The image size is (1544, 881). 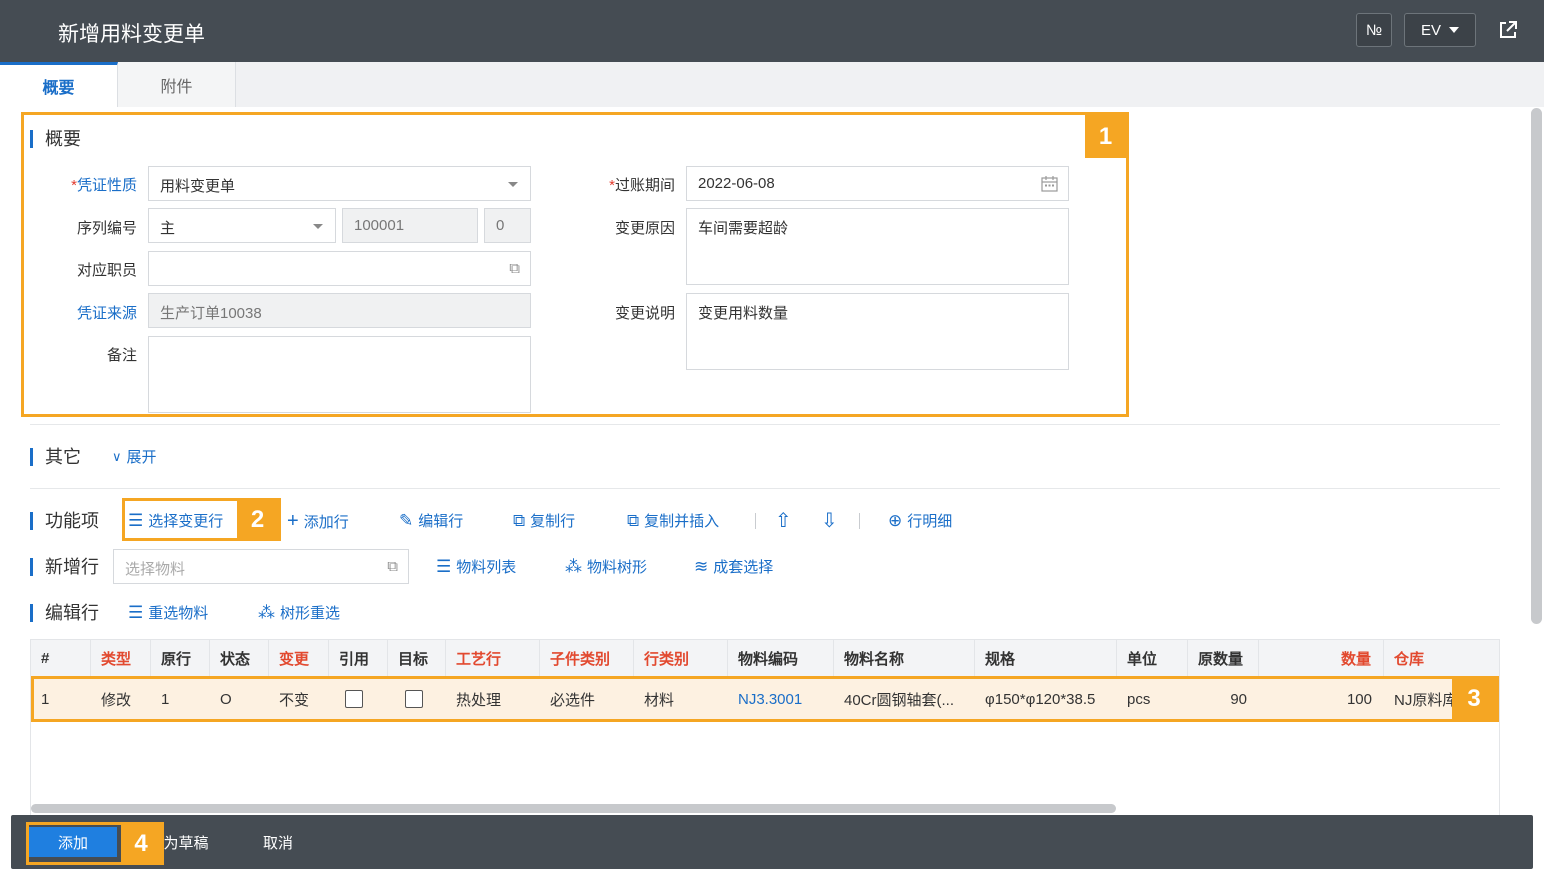 I want to click on title-bar: 新增用料变更单 № EV, so click(x=772, y=31).